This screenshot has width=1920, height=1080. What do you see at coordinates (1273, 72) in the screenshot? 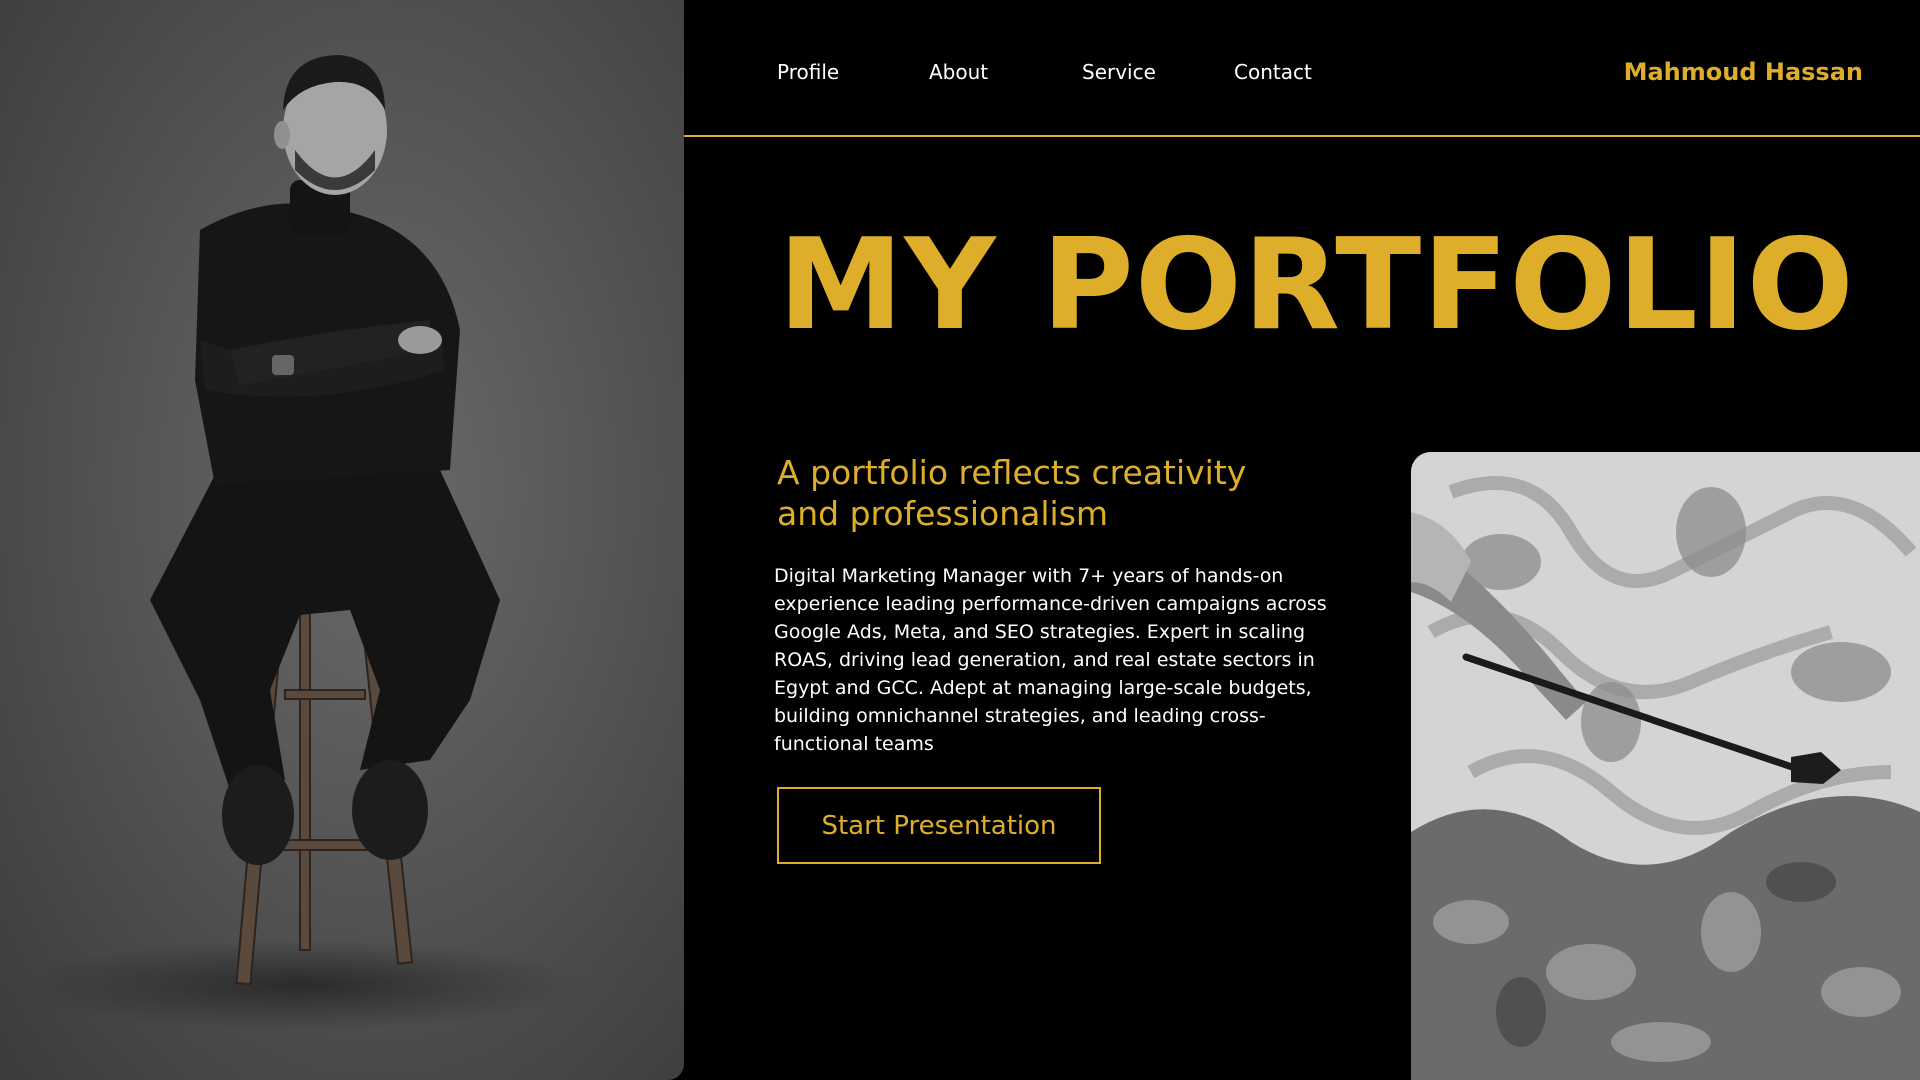
I see `nav-item-contact: Contact` at bounding box center [1273, 72].